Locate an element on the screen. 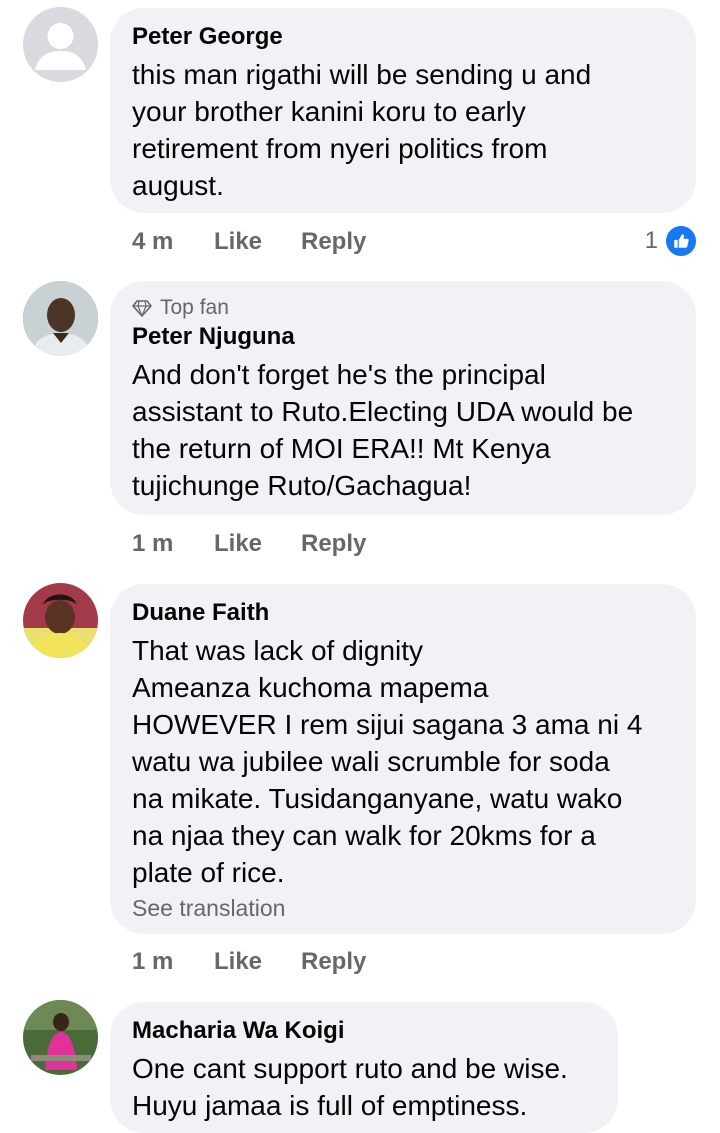  default-avatar-icon is located at coordinates (60, 46).